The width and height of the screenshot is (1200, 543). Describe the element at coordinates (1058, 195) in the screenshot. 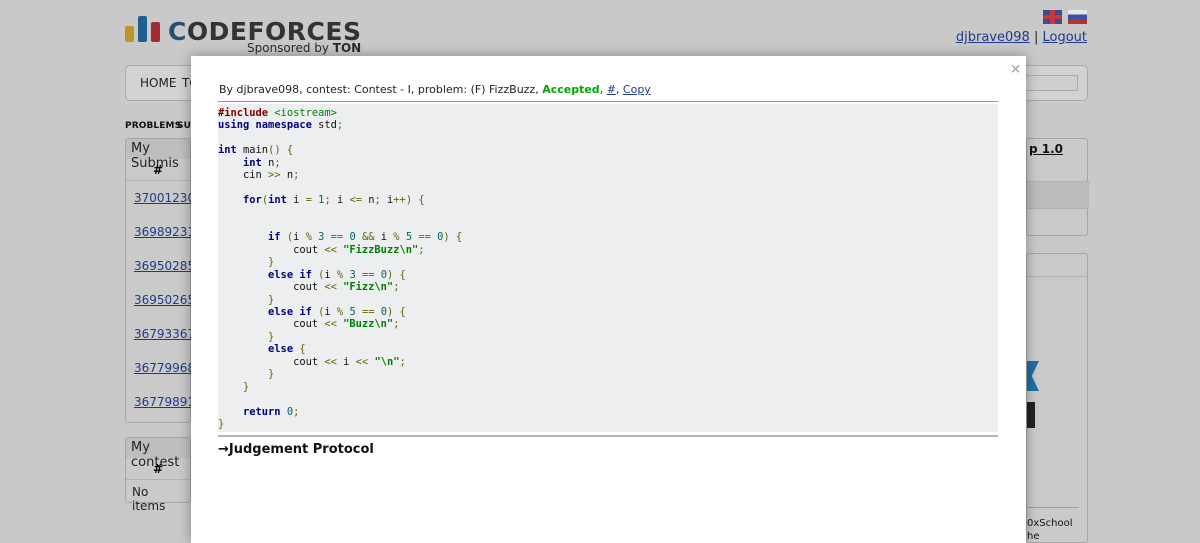

I see `right-panel-row` at that location.